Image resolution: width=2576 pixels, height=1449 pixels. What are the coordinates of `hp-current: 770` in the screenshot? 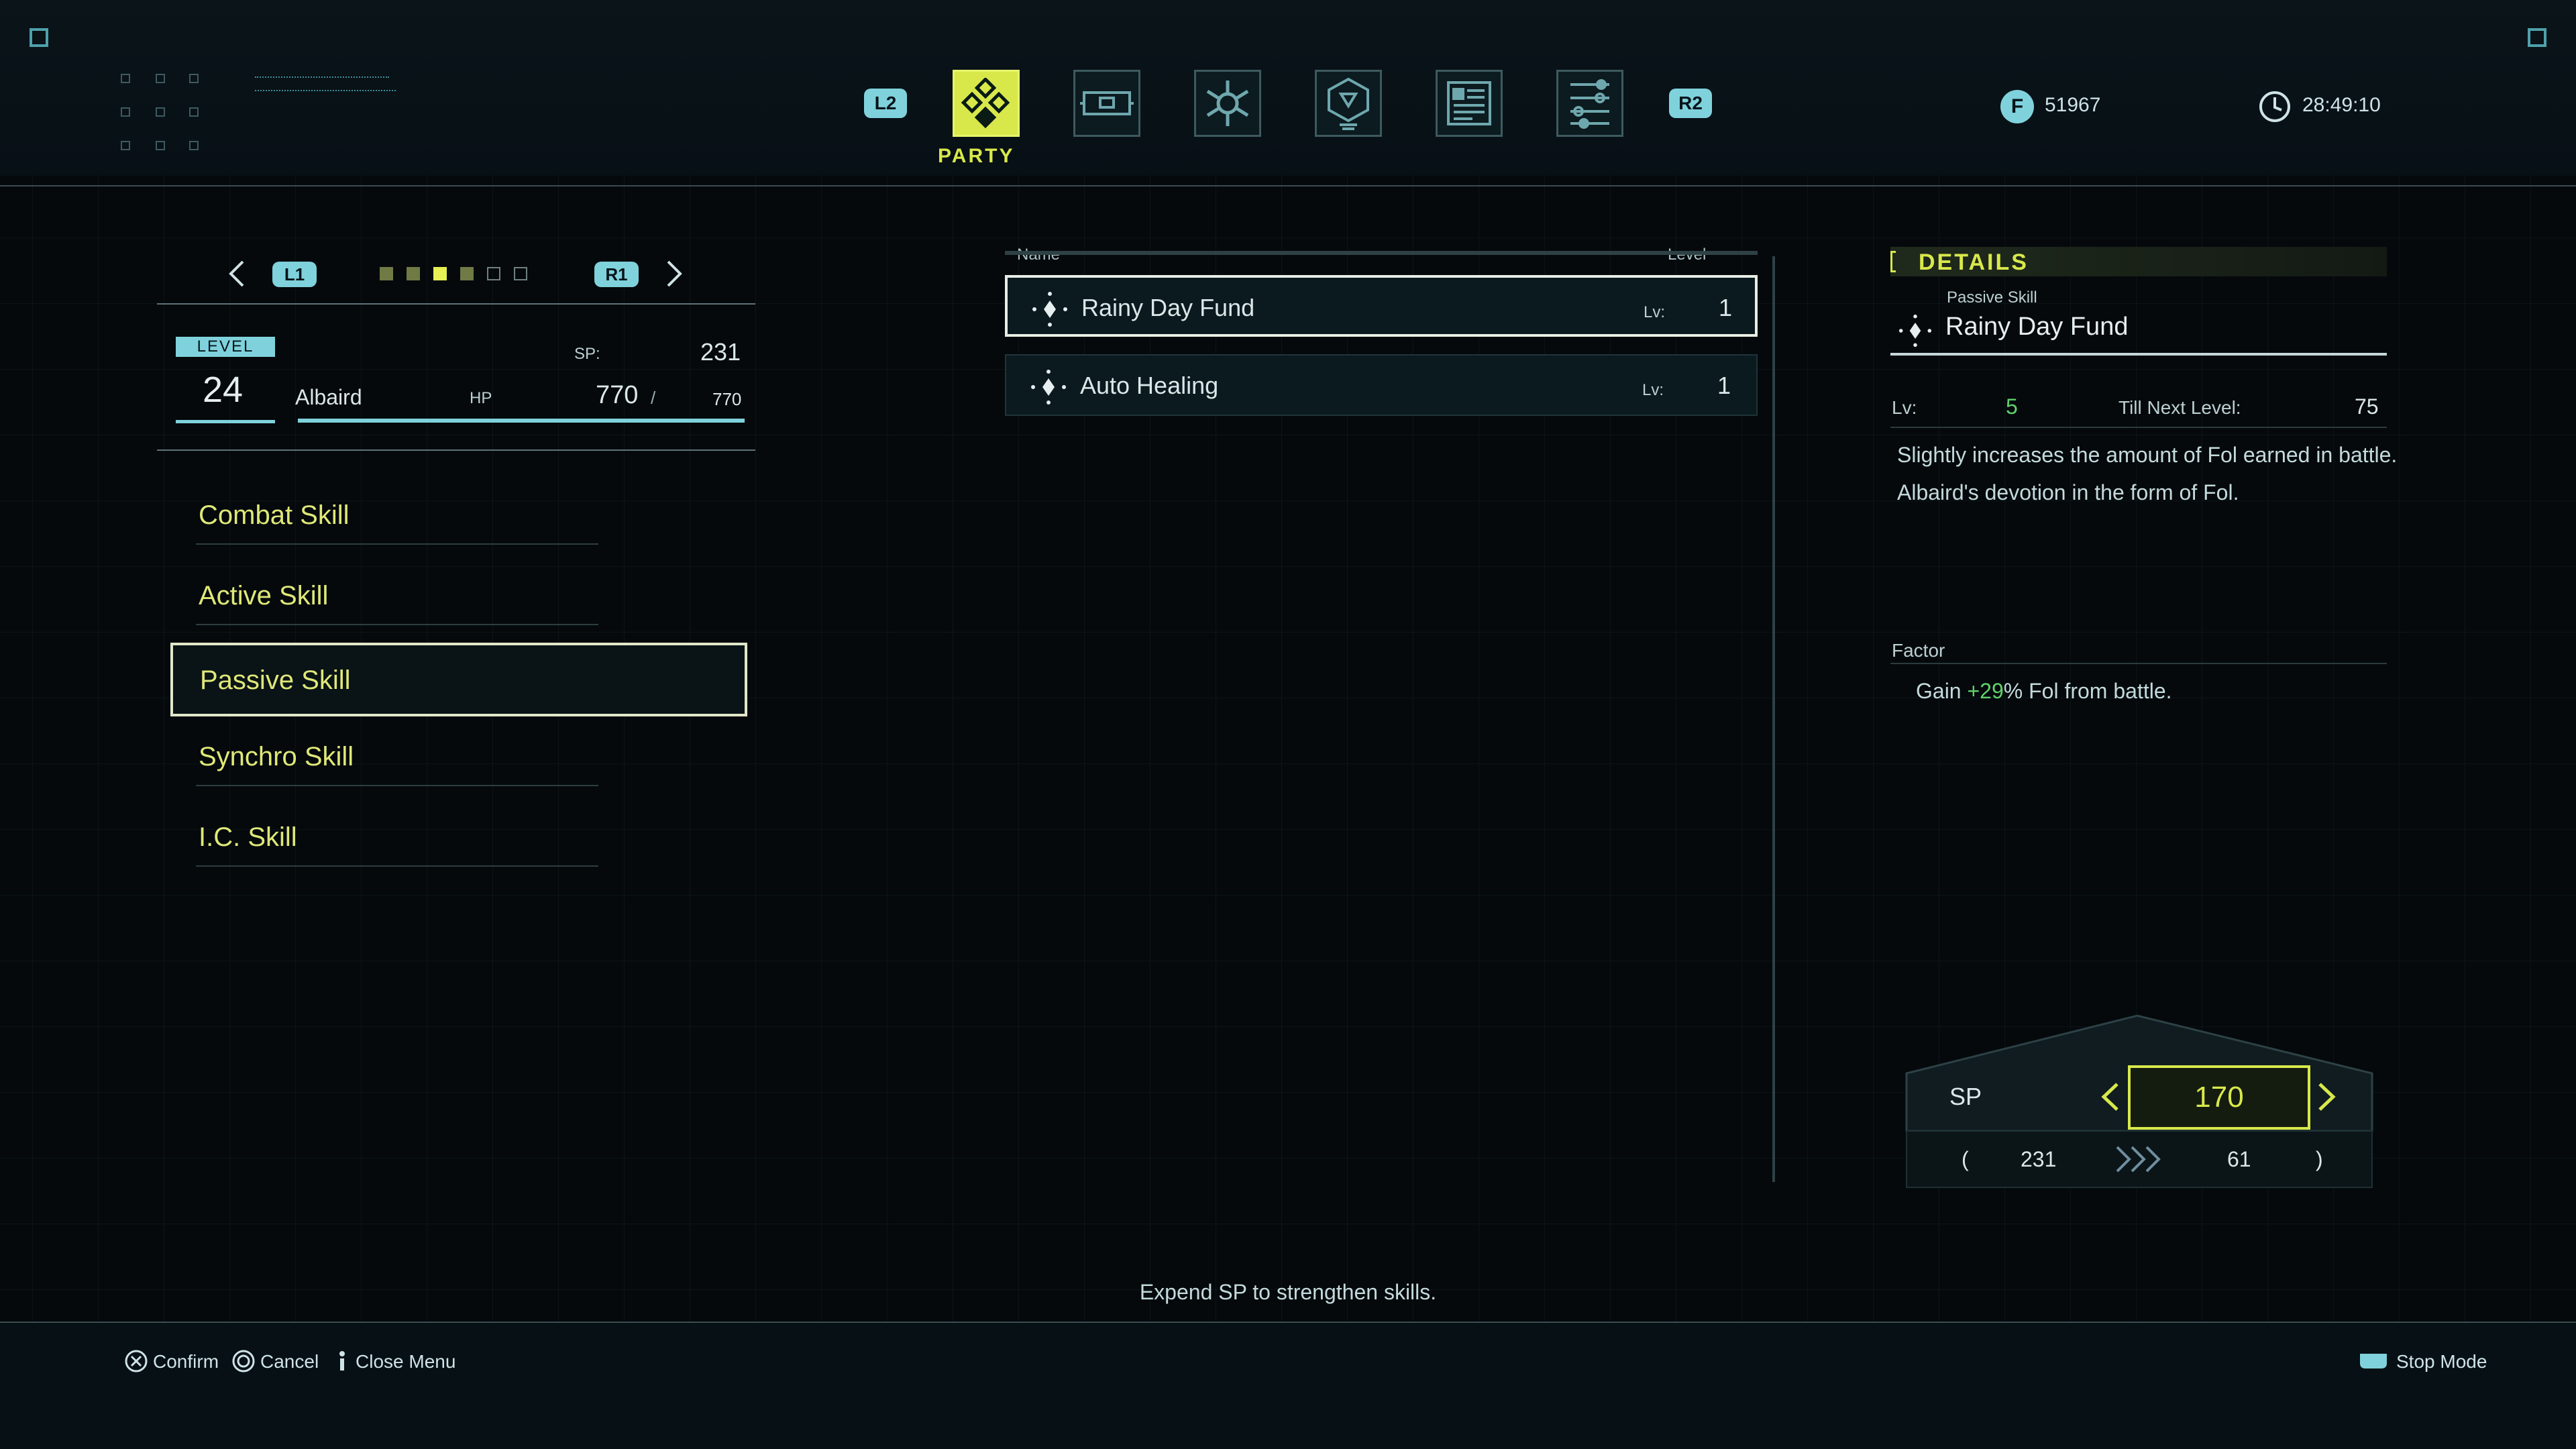 It's located at (617, 395).